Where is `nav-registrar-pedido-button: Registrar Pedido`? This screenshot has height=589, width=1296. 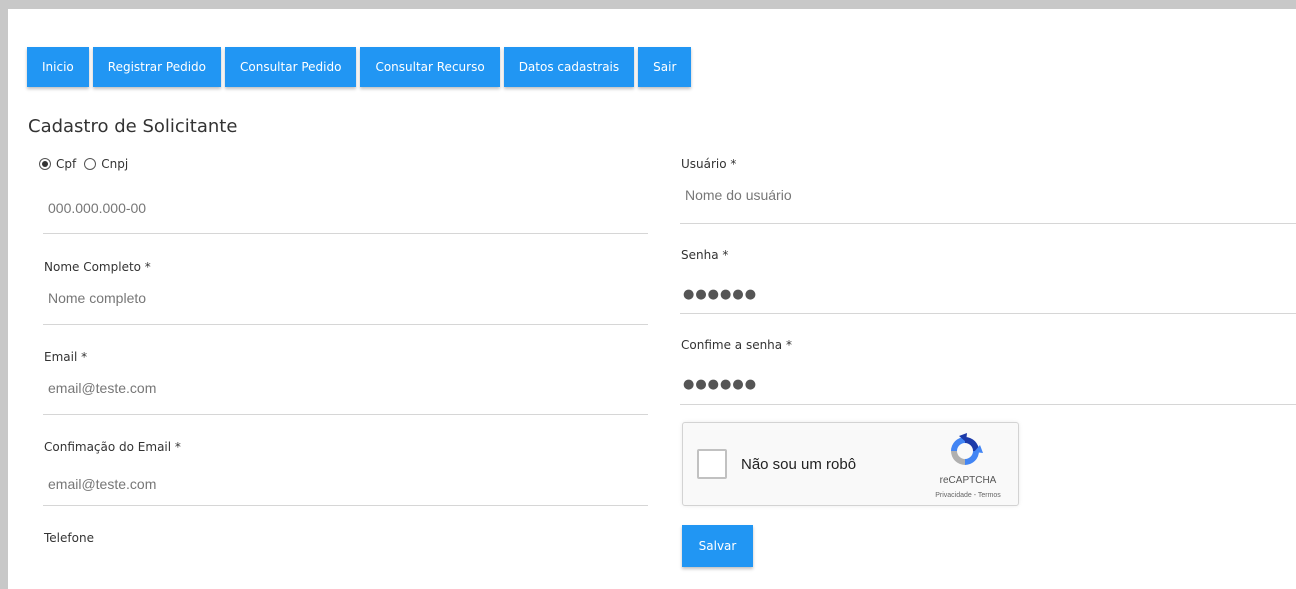 nav-registrar-pedido-button: Registrar Pedido is located at coordinates (156, 67).